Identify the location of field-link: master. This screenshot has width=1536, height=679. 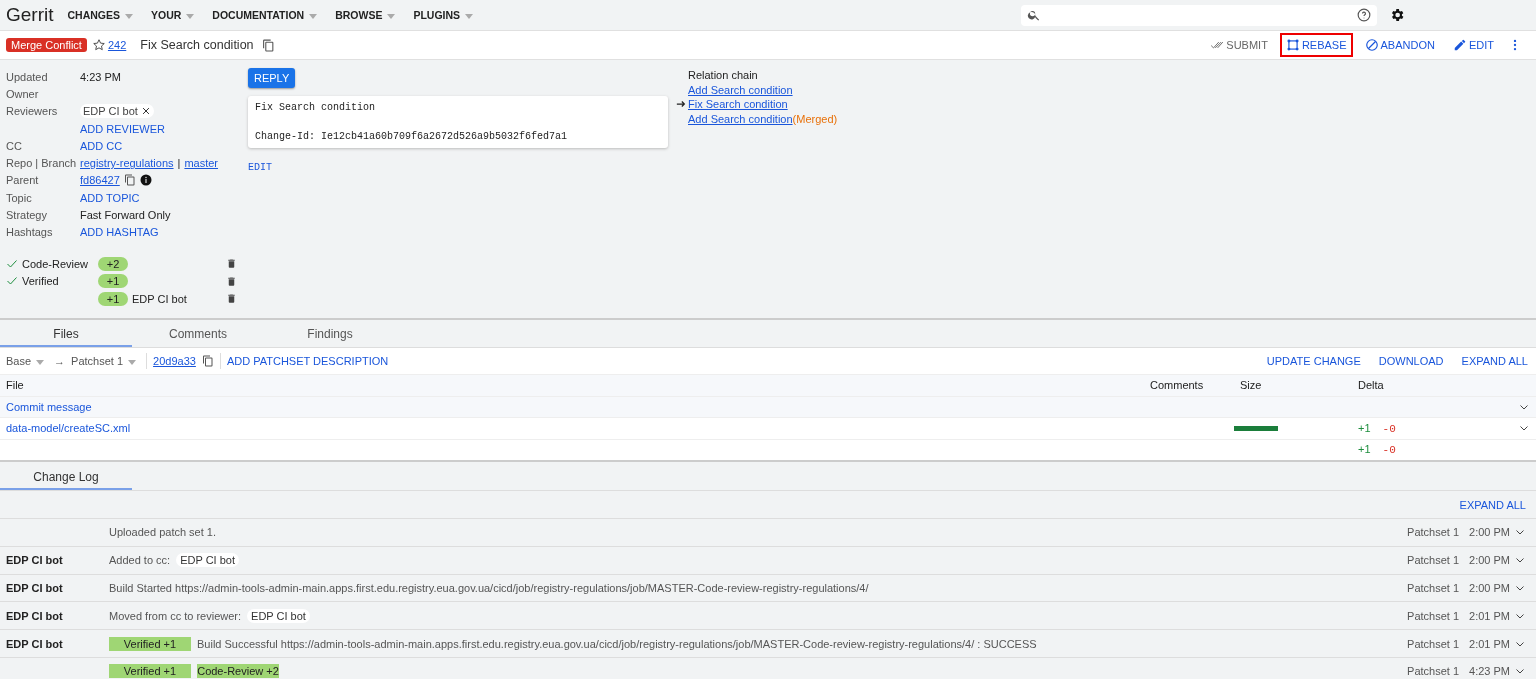
(201, 163).